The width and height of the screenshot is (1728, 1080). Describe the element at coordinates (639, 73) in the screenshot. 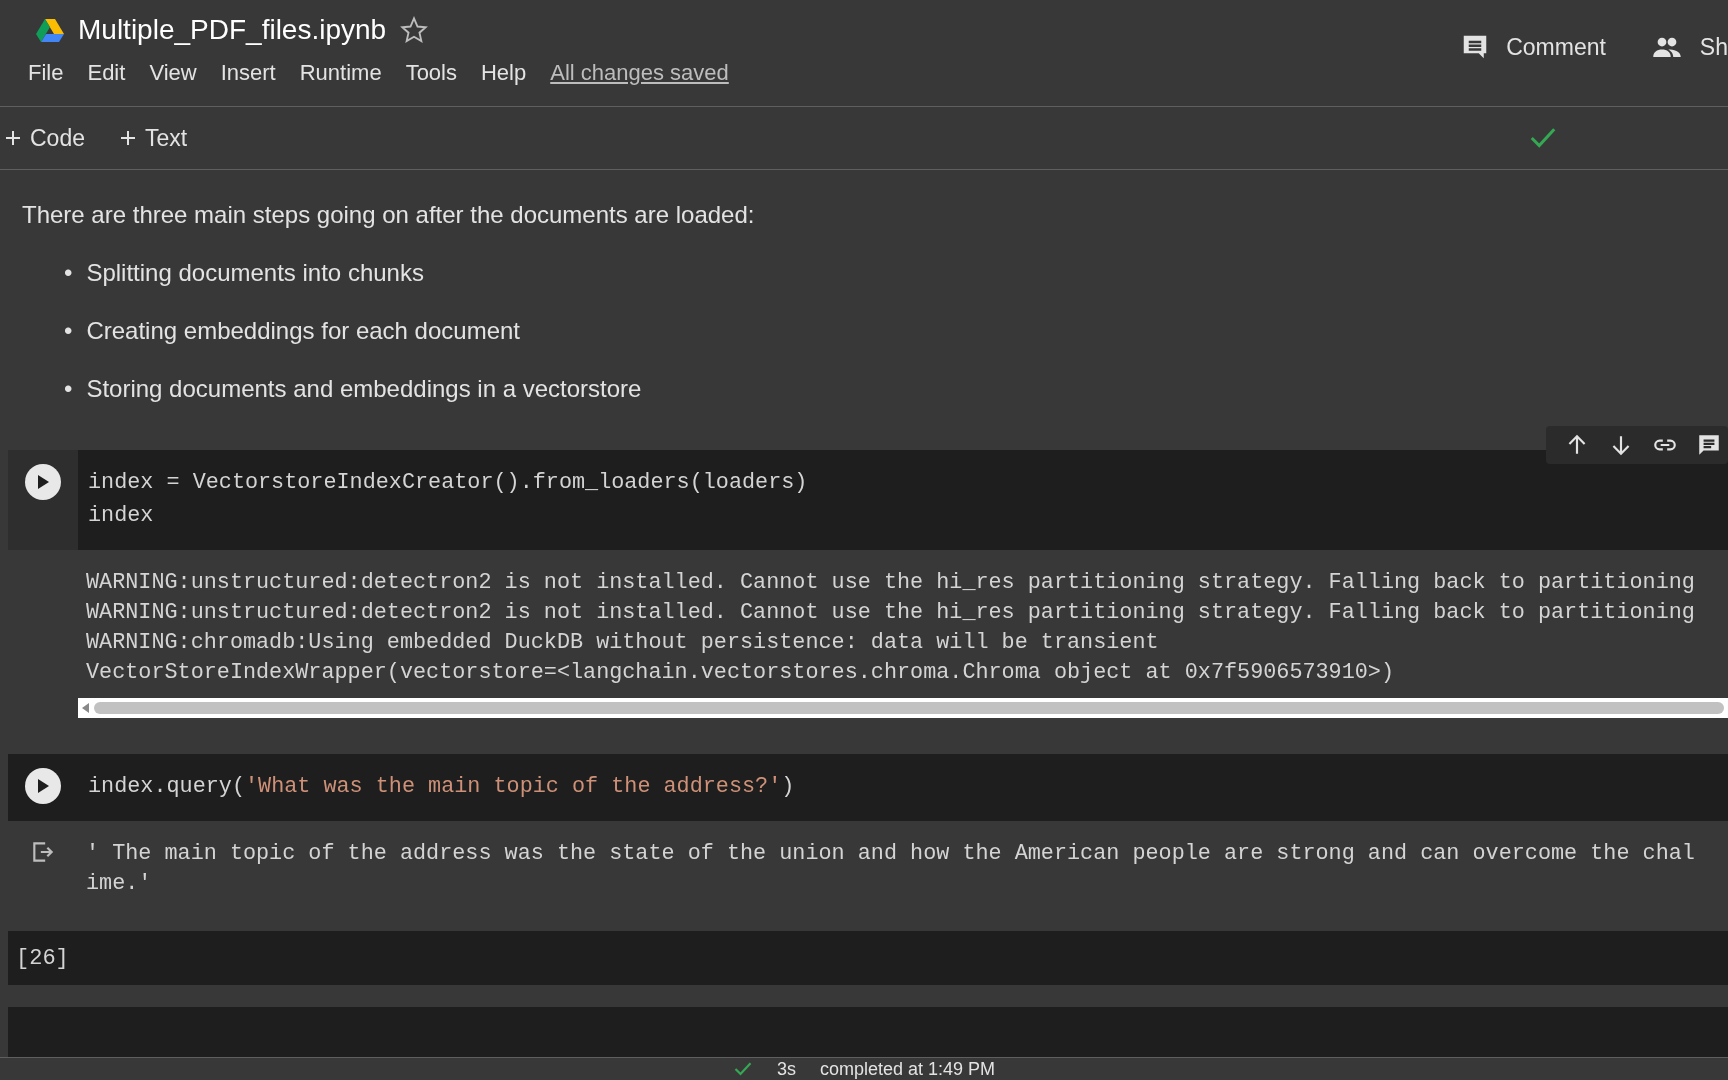

I see `save-status-link: All changes saved` at that location.